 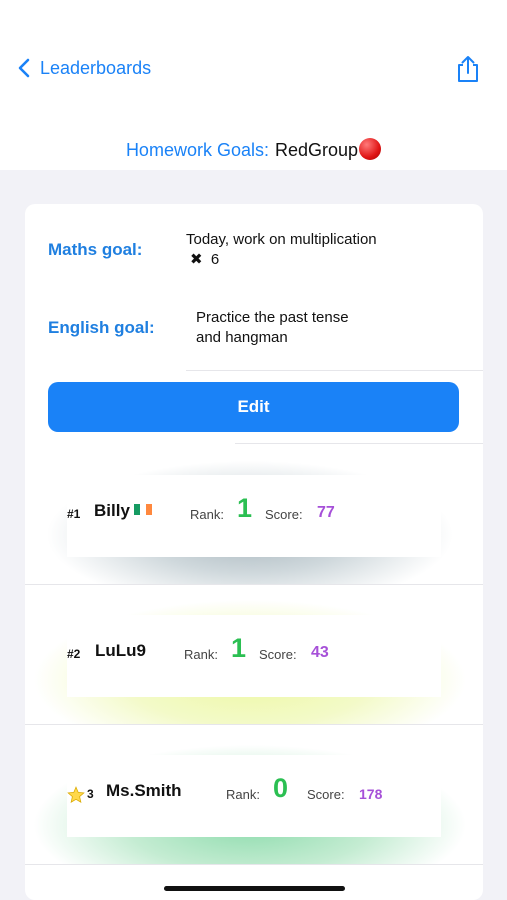 What do you see at coordinates (253, 407) in the screenshot?
I see `edit-button: Edit` at bounding box center [253, 407].